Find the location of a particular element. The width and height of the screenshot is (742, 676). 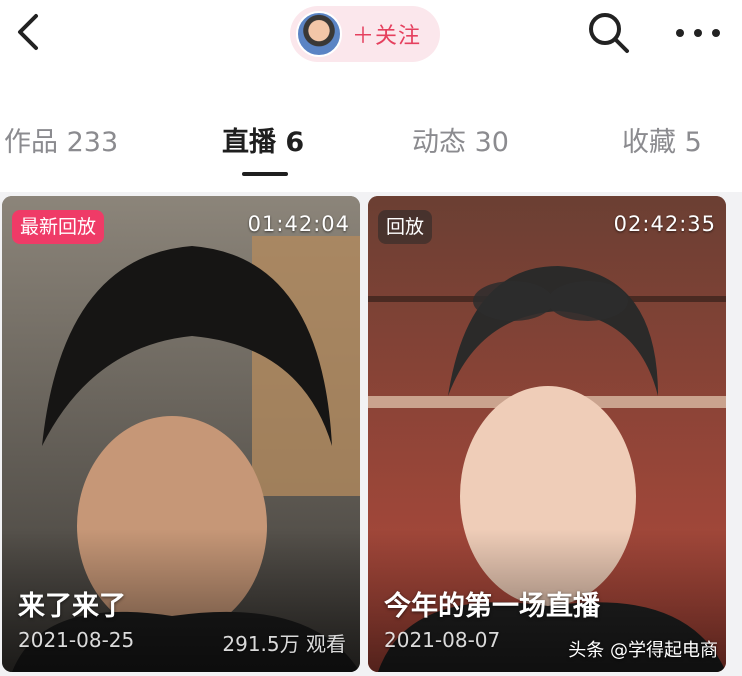

watermark: 头条 @学得起电商 is located at coordinates (643, 650).